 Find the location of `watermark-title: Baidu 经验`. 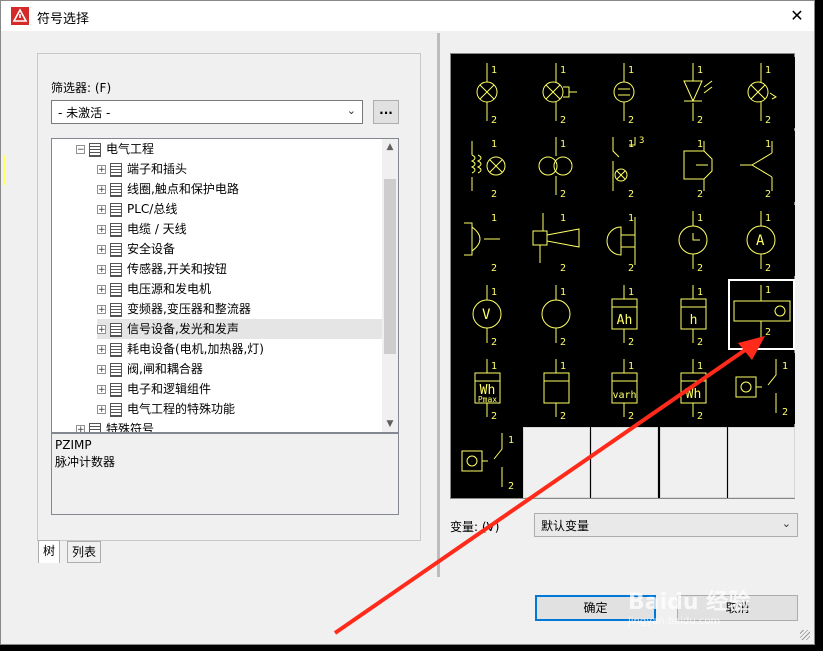

watermark-title: Baidu 经验 is located at coordinates (689, 602).